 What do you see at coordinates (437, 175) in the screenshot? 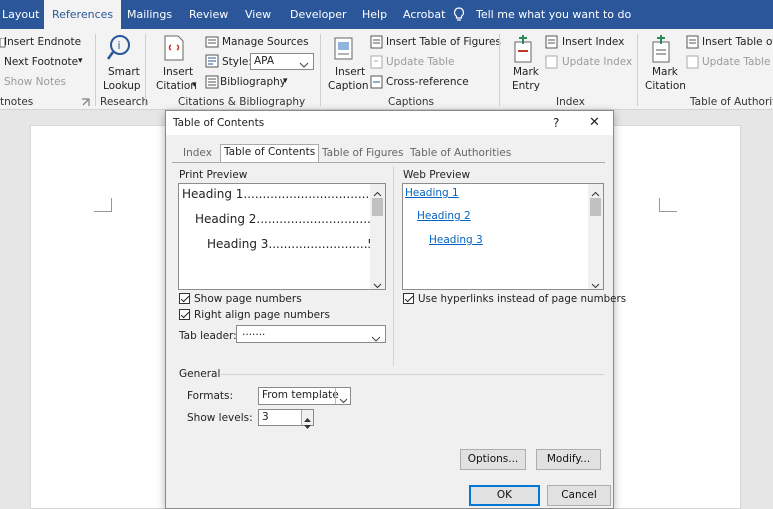
I see `web-preview-label: Web Preview` at bounding box center [437, 175].